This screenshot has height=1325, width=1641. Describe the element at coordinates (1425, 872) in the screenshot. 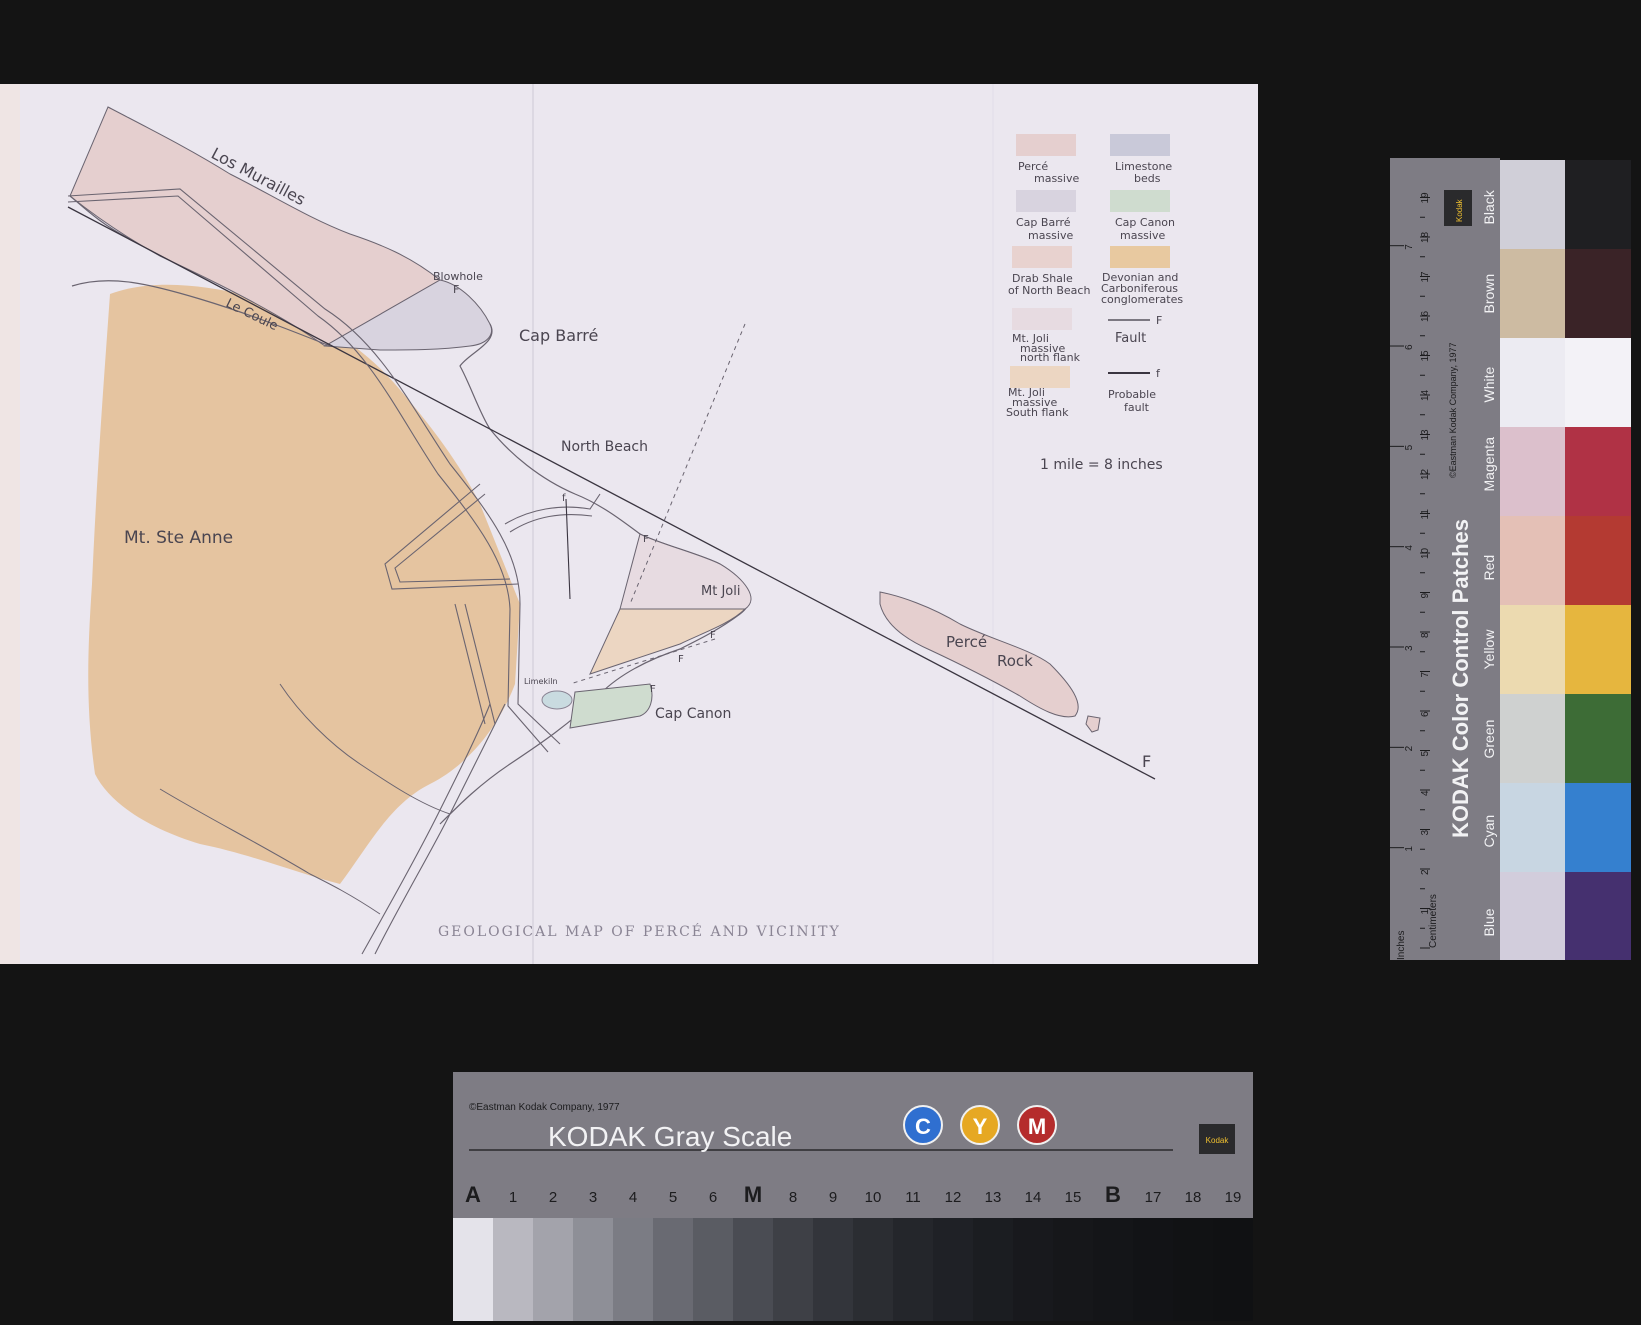

I see `ruler-cm-label: 2` at that location.